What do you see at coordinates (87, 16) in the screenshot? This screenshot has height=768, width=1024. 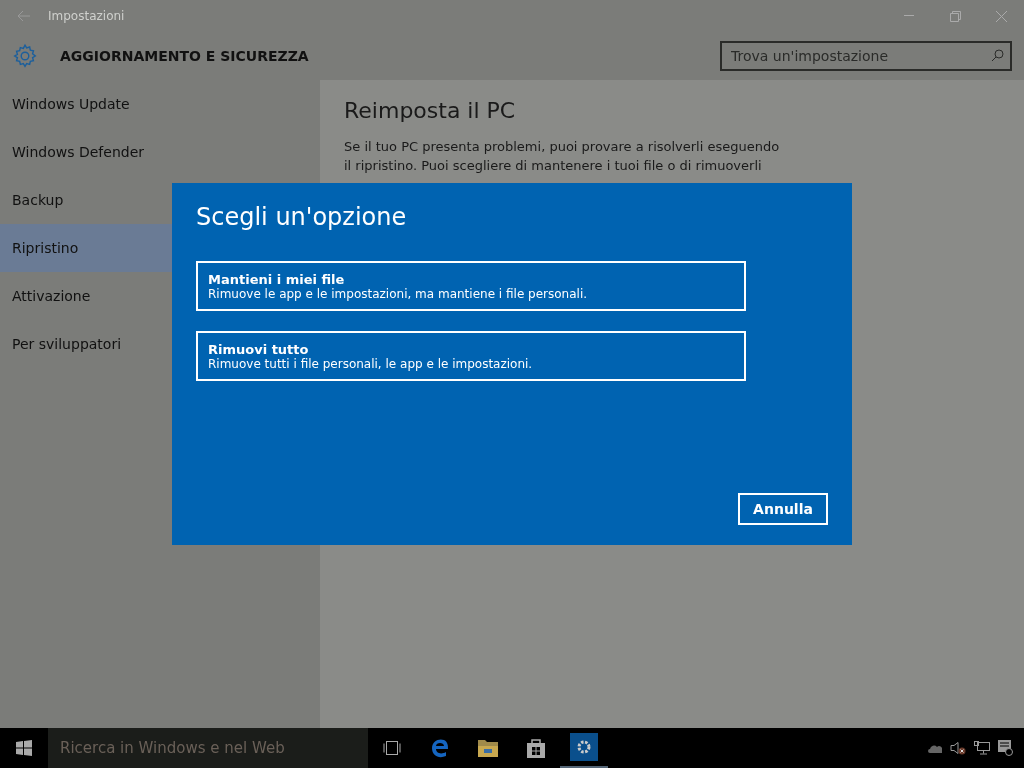 I see `window-title: Impostazioni` at bounding box center [87, 16].